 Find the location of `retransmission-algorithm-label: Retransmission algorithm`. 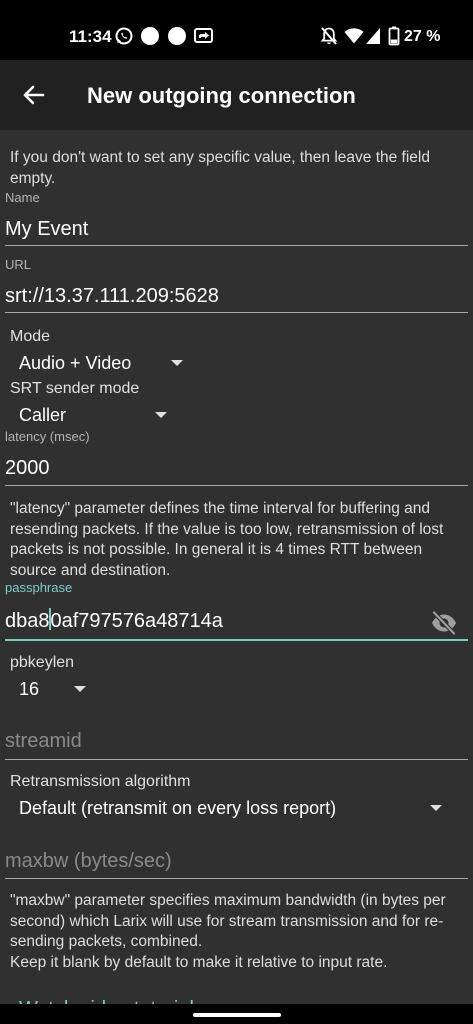

retransmission-algorithm-label: Retransmission algorithm is located at coordinates (100, 781).